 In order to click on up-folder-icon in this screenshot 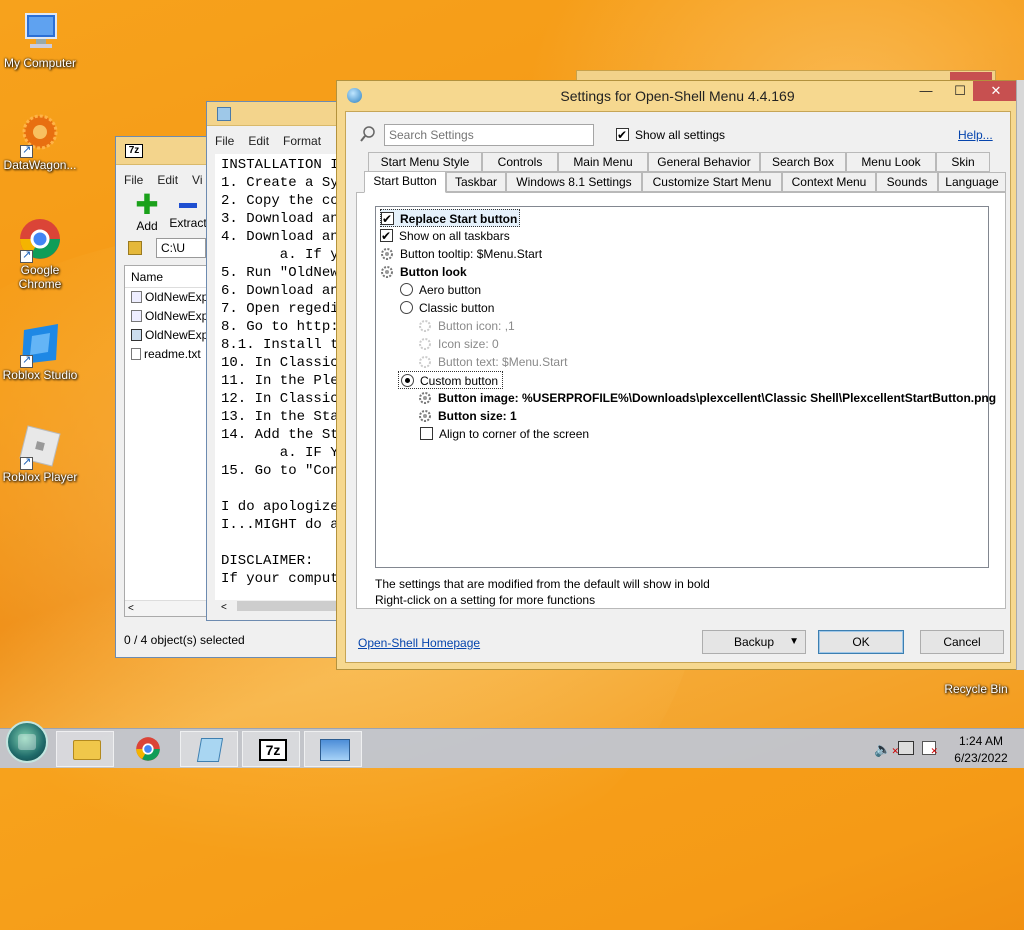, I will do `click(135, 248)`.